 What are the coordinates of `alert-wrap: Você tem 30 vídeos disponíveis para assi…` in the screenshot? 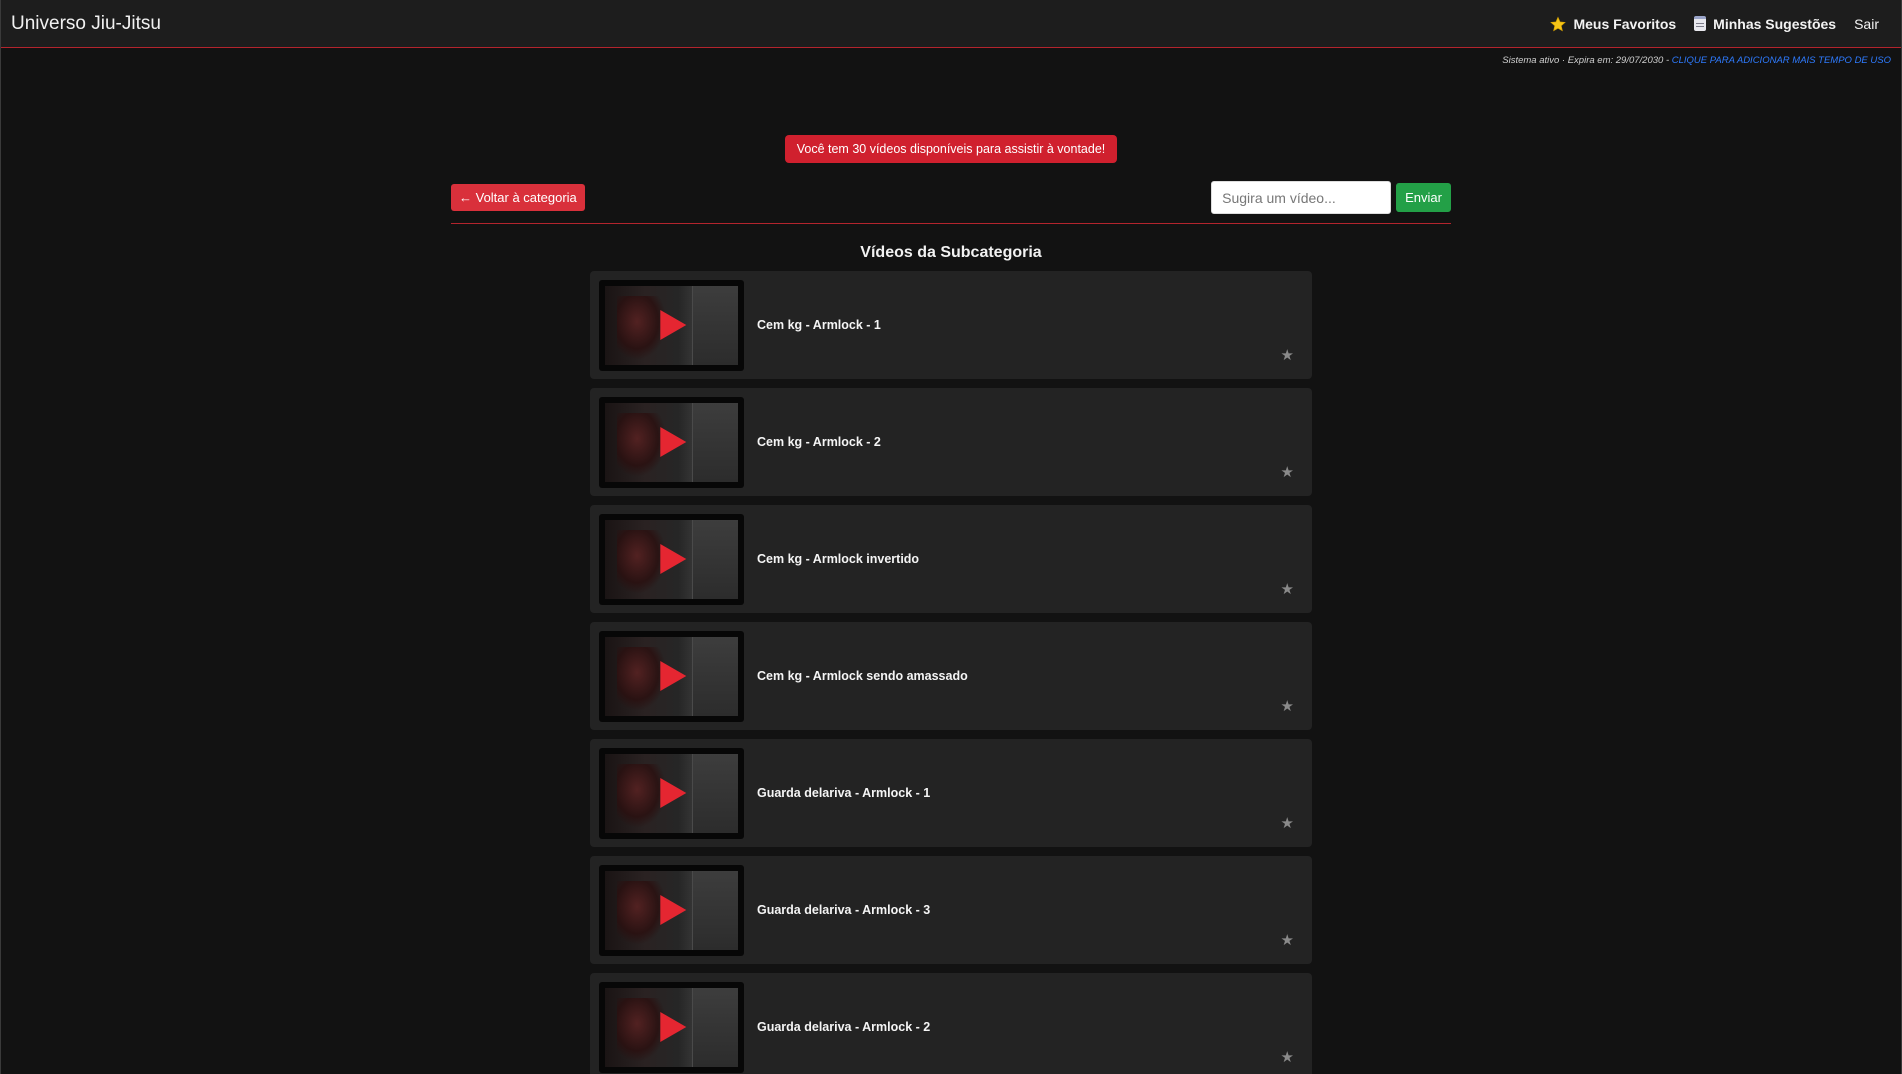 It's located at (951, 149).